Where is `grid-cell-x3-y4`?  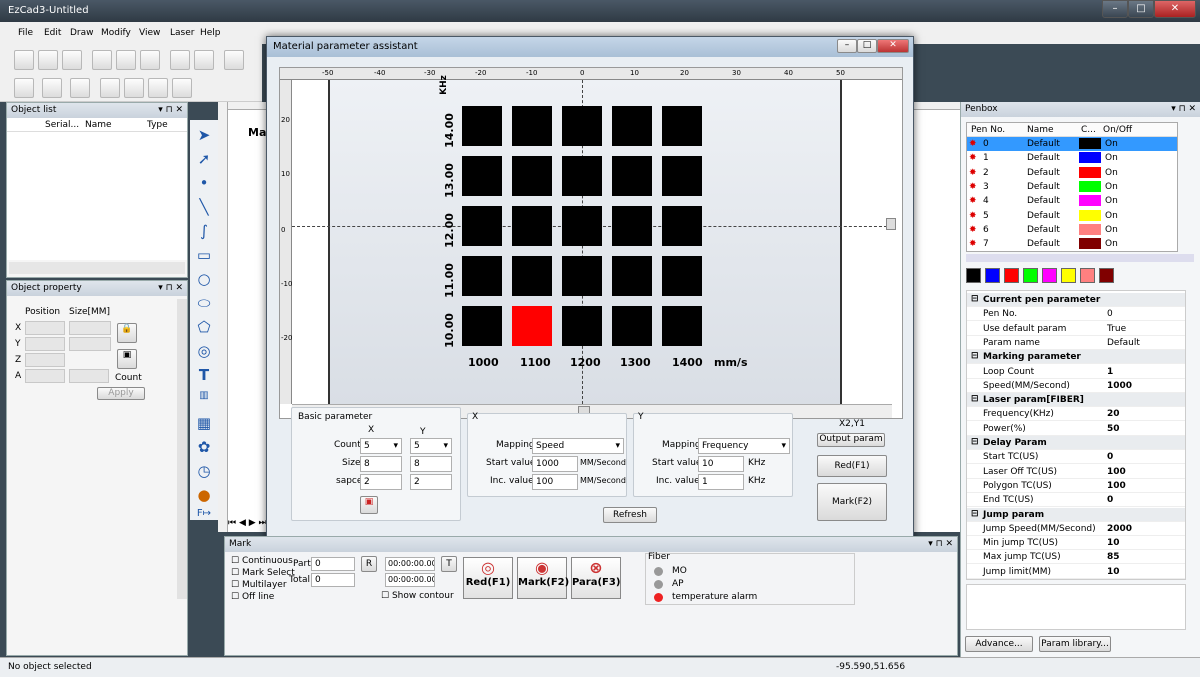
grid-cell-x3-y4 is located at coordinates (582, 176).